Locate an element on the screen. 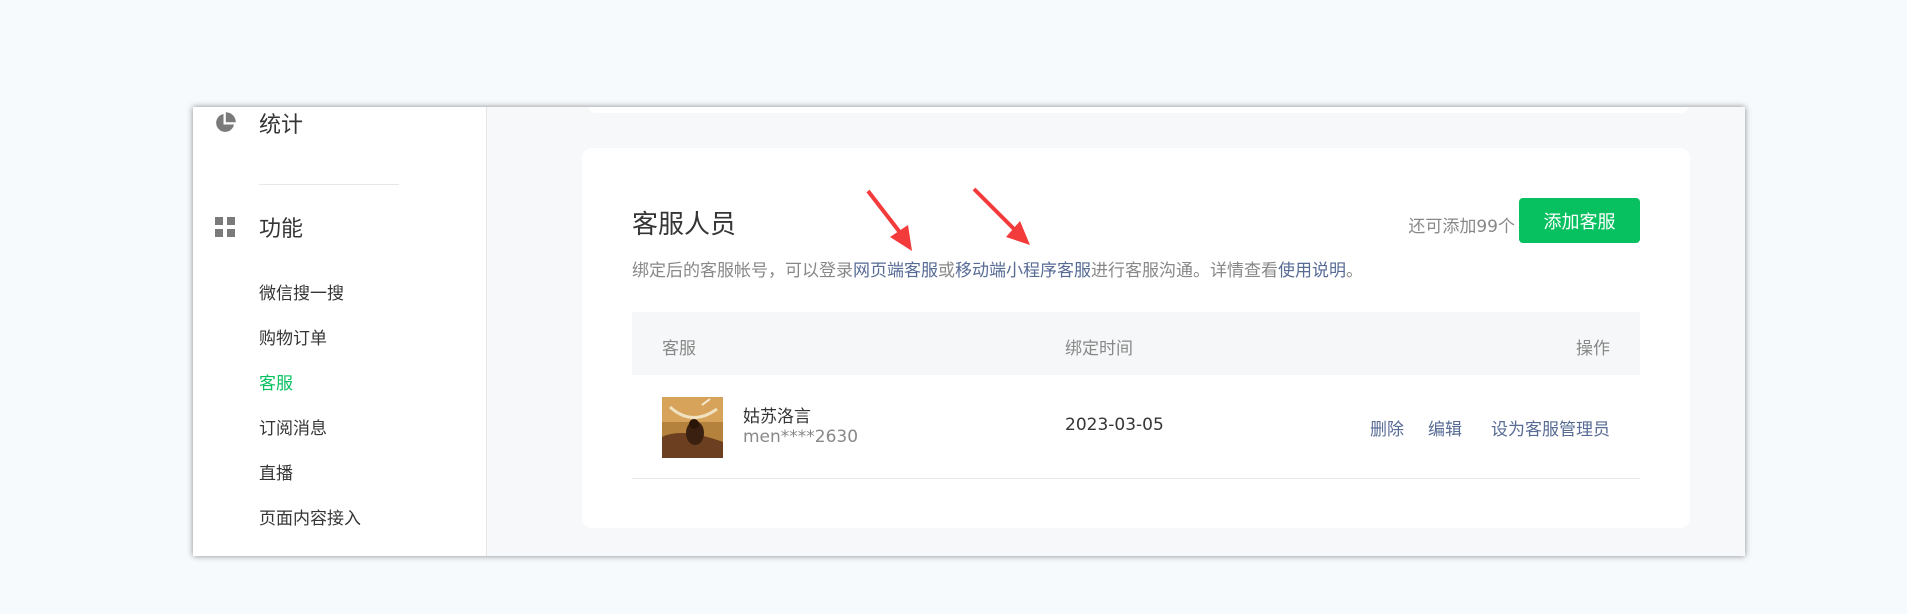  sidebar-item-features: 功能 is located at coordinates (258, 227).